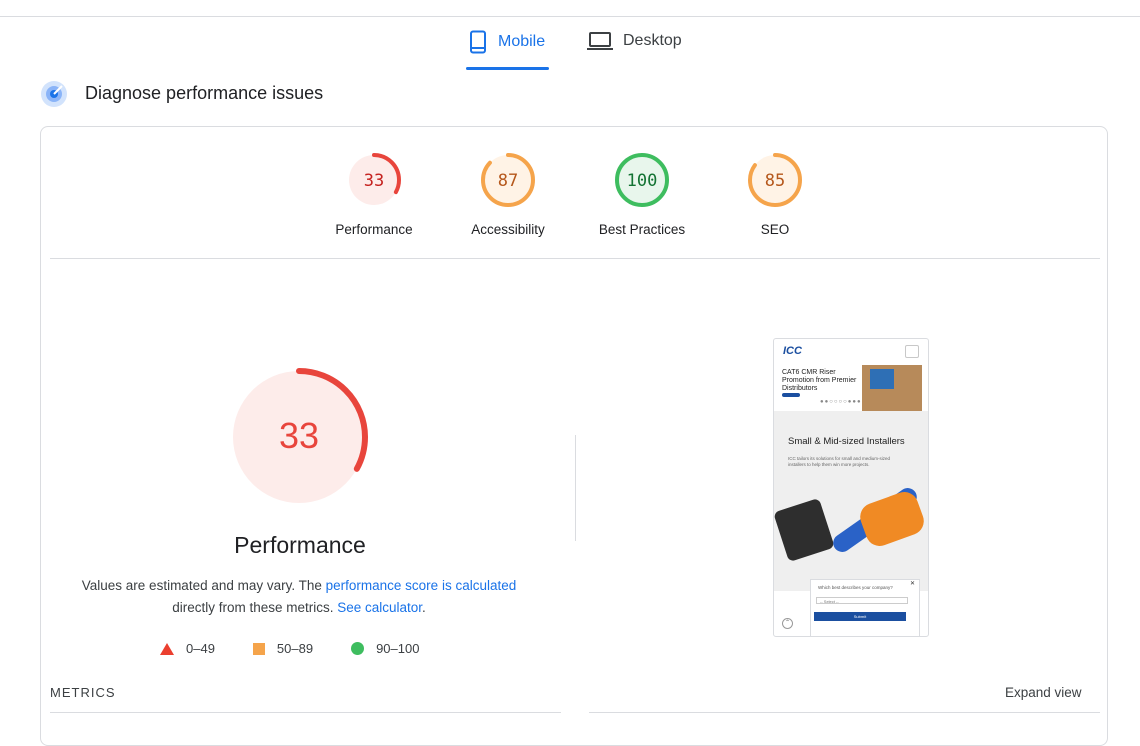 Image resolution: width=1140 pixels, height=746 pixels. What do you see at coordinates (855, 587) in the screenshot?
I see `thumb-popup-question: Which best describes your company?` at bounding box center [855, 587].